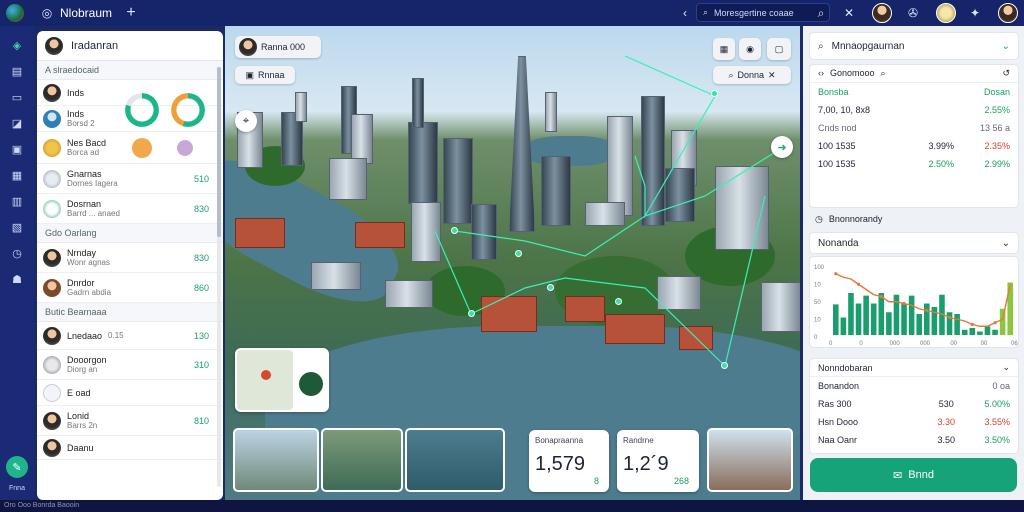  Describe the element at coordinates (130, 148) in the screenshot. I see `list-item: Nes Bacd Borca ad` at that location.